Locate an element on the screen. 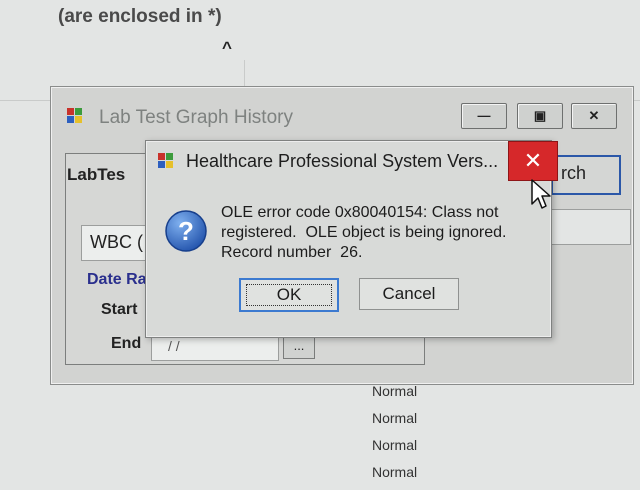 The height and width of the screenshot is (490, 640). date-range-label: Date Ra is located at coordinates (117, 279).